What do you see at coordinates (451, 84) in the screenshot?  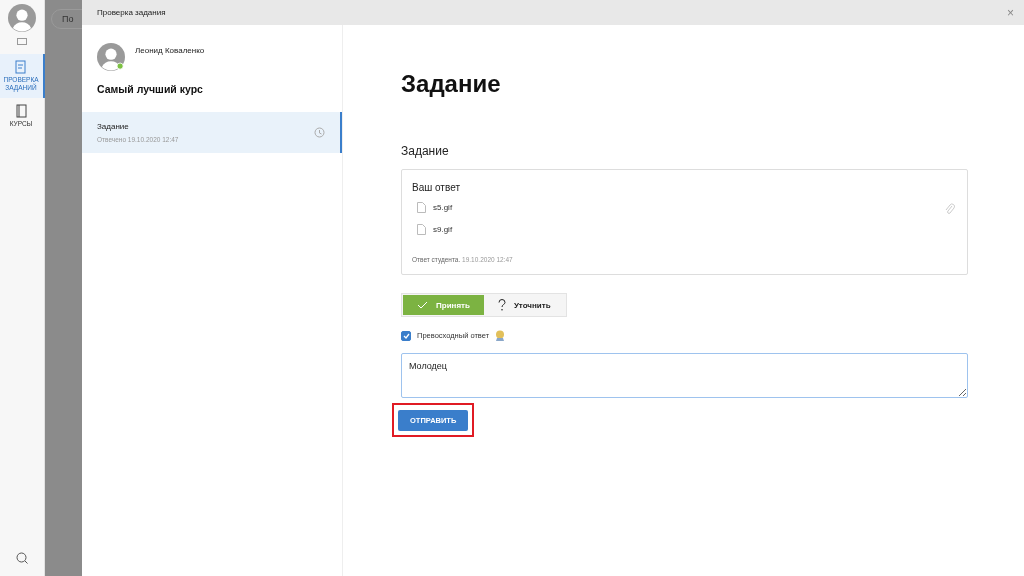 I see `page-heading: Задание` at bounding box center [451, 84].